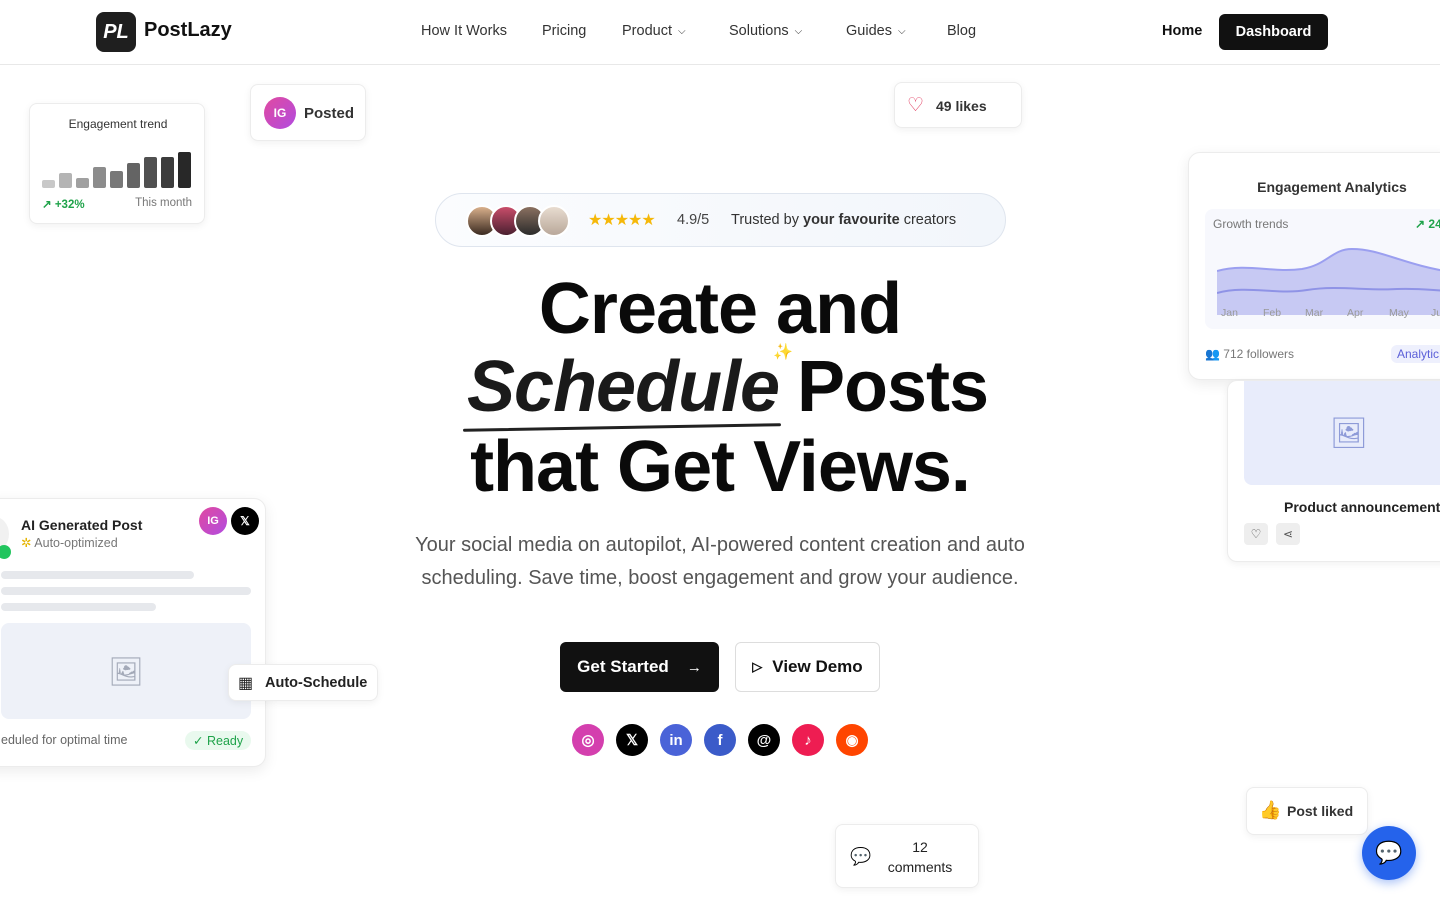  I want to click on growth-label: Growth trends, so click(1251, 224).